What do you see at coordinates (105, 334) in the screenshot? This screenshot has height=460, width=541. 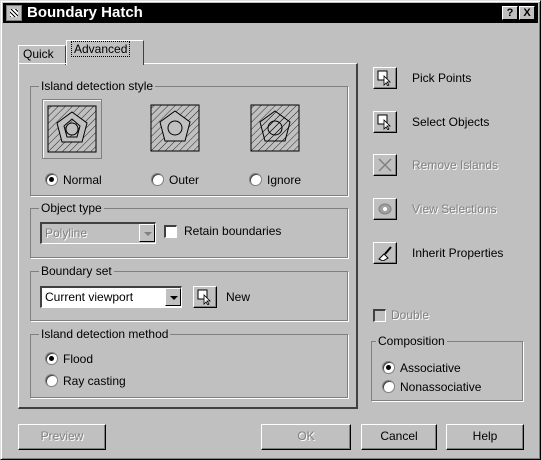 I see `island-detection-method-title: Island detection method` at bounding box center [105, 334].